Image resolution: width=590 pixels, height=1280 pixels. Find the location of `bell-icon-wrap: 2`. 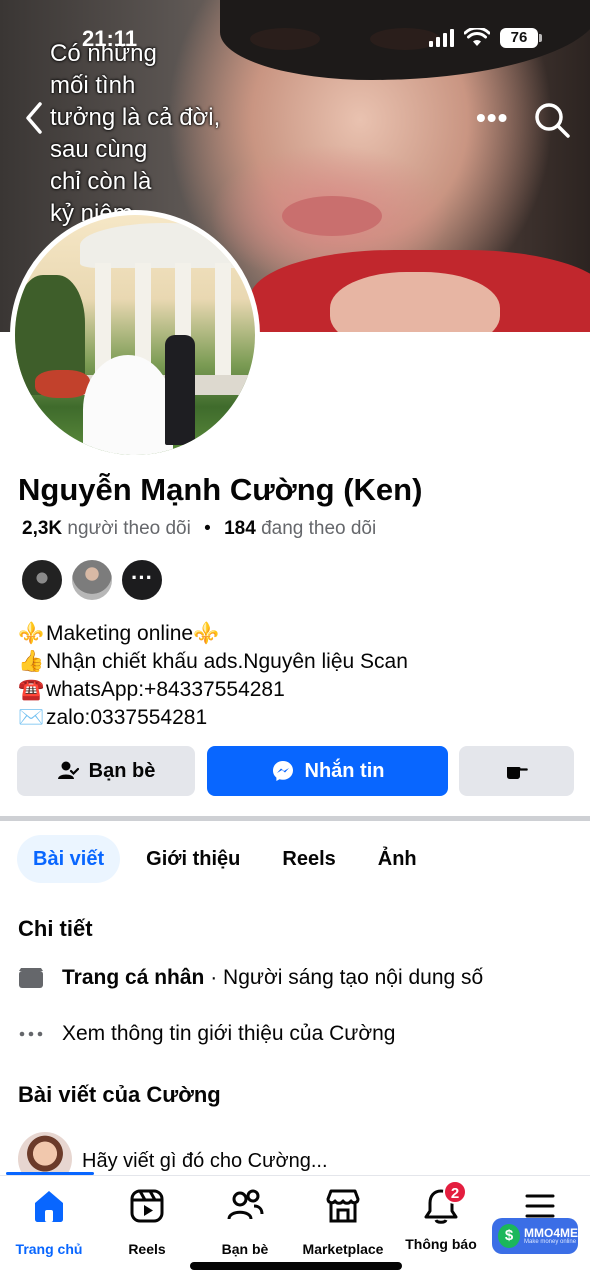

bell-icon-wrap: 2 is located at coordinates (444, 1203).